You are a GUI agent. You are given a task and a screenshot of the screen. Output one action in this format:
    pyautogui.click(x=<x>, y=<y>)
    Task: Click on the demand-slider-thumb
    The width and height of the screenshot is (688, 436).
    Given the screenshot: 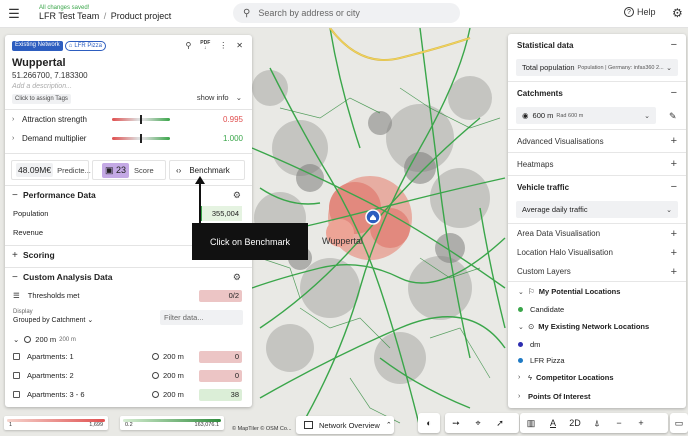 What is the action you would take?
    pyautogui.click(x=141, y=138)
    